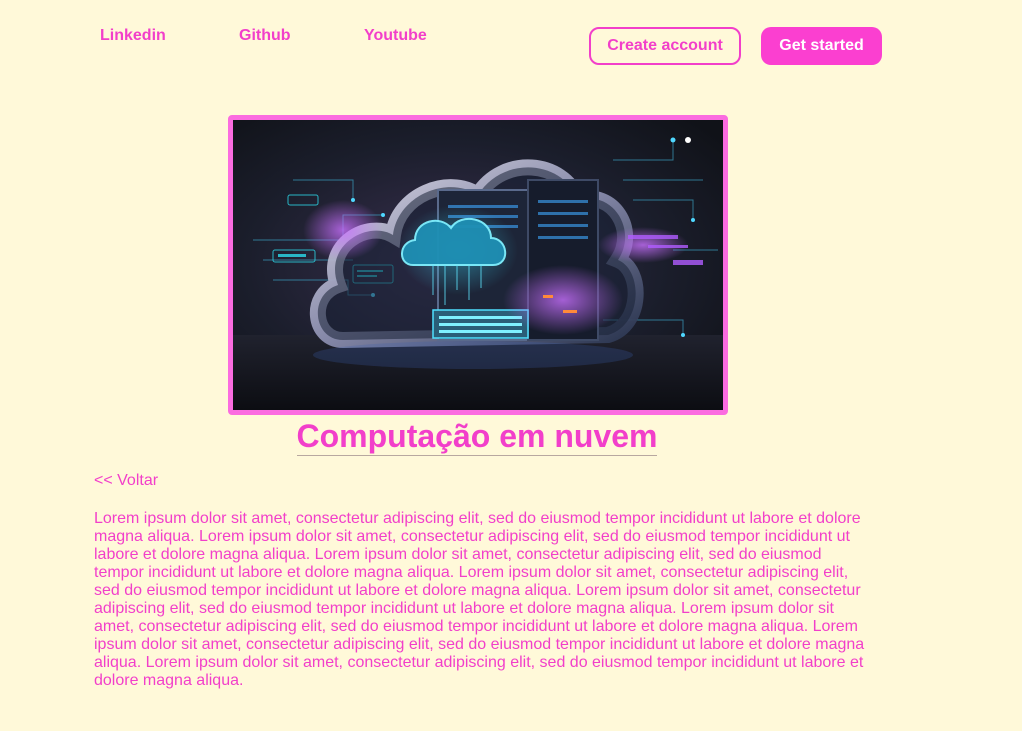 The height and width of the screenshot is (731, 1022). Describe the element at coordinates (821, 46) in the screenshot. I see `get-started-button: Get started` at that location.